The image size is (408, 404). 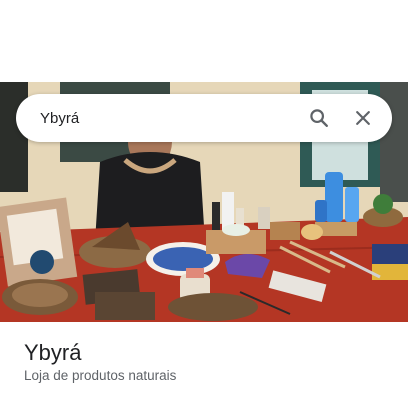 I want to click on place-title: Ybyrá, so click(x=52, y=353).